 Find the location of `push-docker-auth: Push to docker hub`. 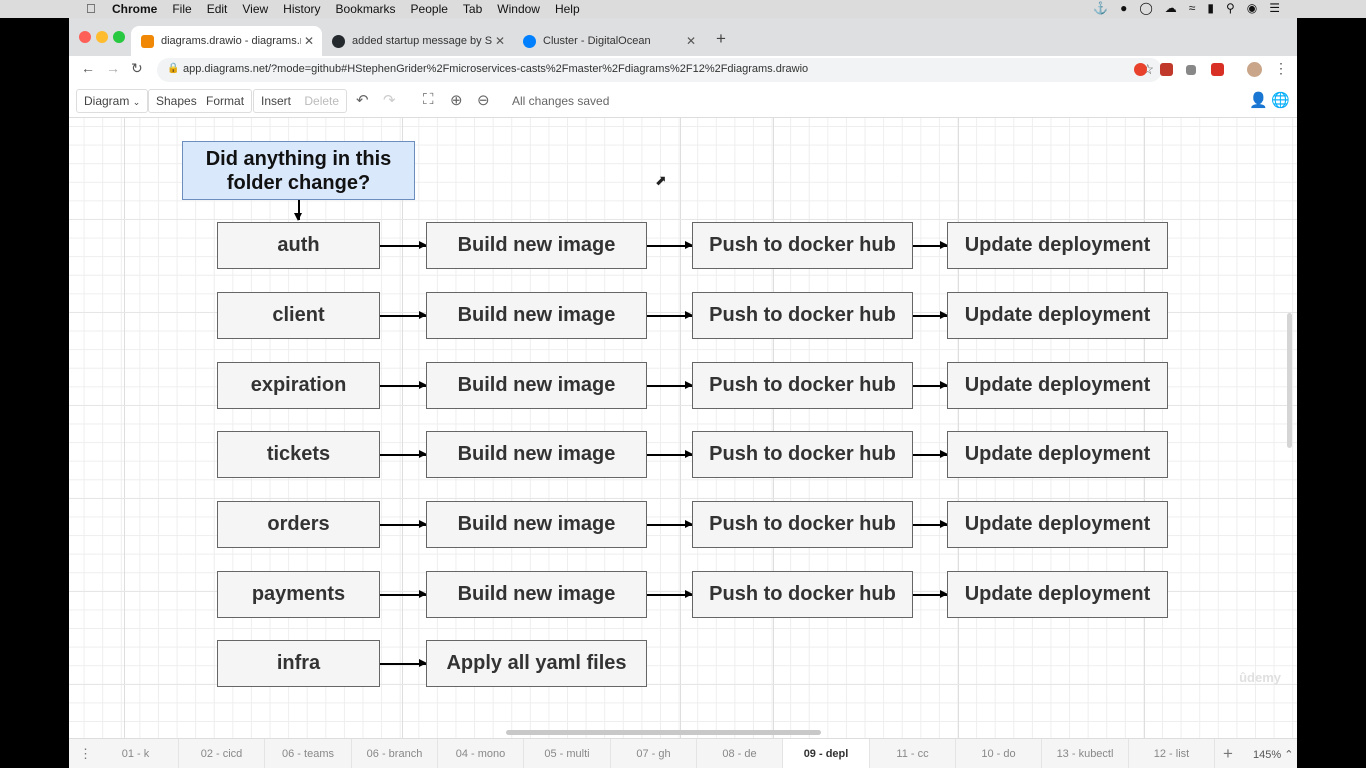

push-docker-auth: Push to docker hub is located at coordinates (802, 245).